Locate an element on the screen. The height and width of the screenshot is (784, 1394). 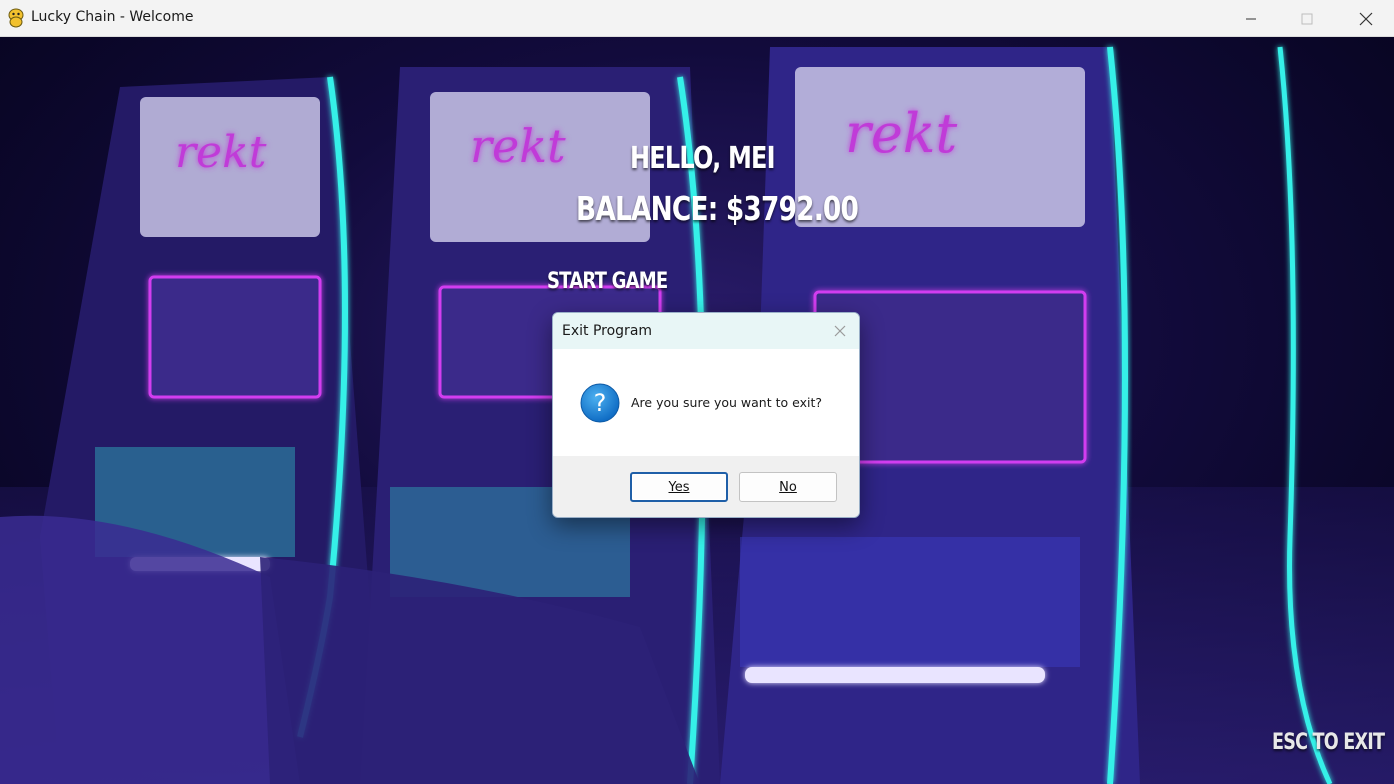
question-icon: ? is located at coordinates (600, 403).